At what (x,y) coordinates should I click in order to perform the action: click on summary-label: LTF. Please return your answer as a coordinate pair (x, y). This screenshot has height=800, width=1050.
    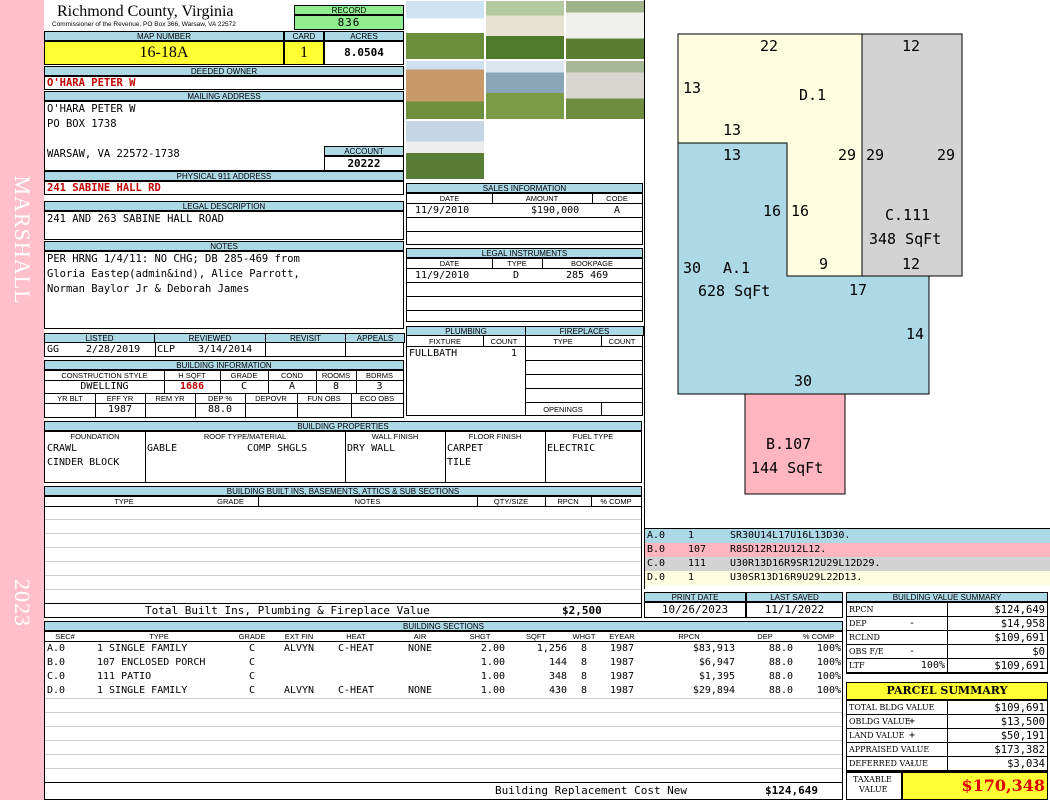
    Looking at the image, I should click on (857, 665).